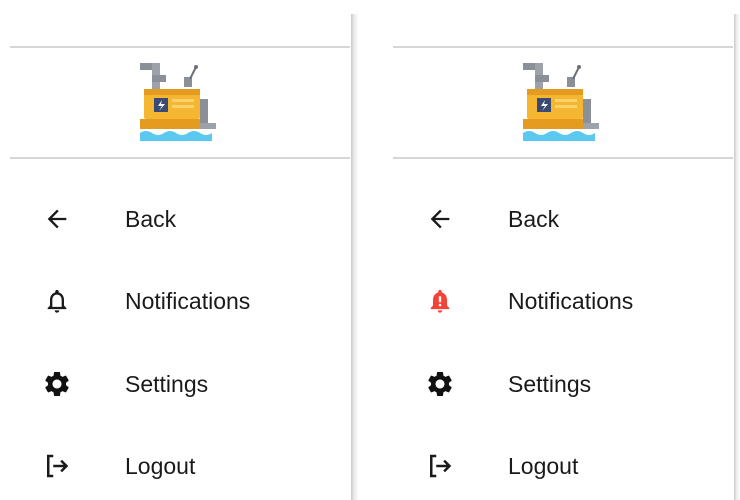 This screenshot has height=500, width=740. I want to click on bell-outline-icon, so click(57, 301).